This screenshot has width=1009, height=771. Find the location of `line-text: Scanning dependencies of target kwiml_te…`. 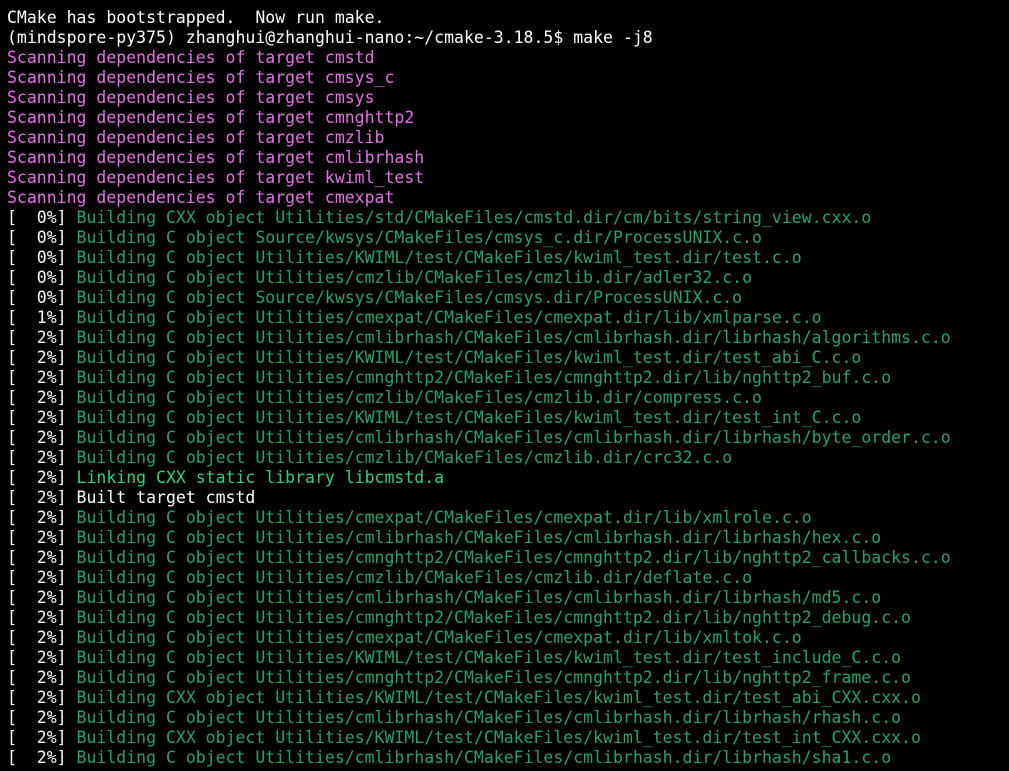

line-text: Scanning dependencies of target kwiml_te… is located at coordinates (216, 177).